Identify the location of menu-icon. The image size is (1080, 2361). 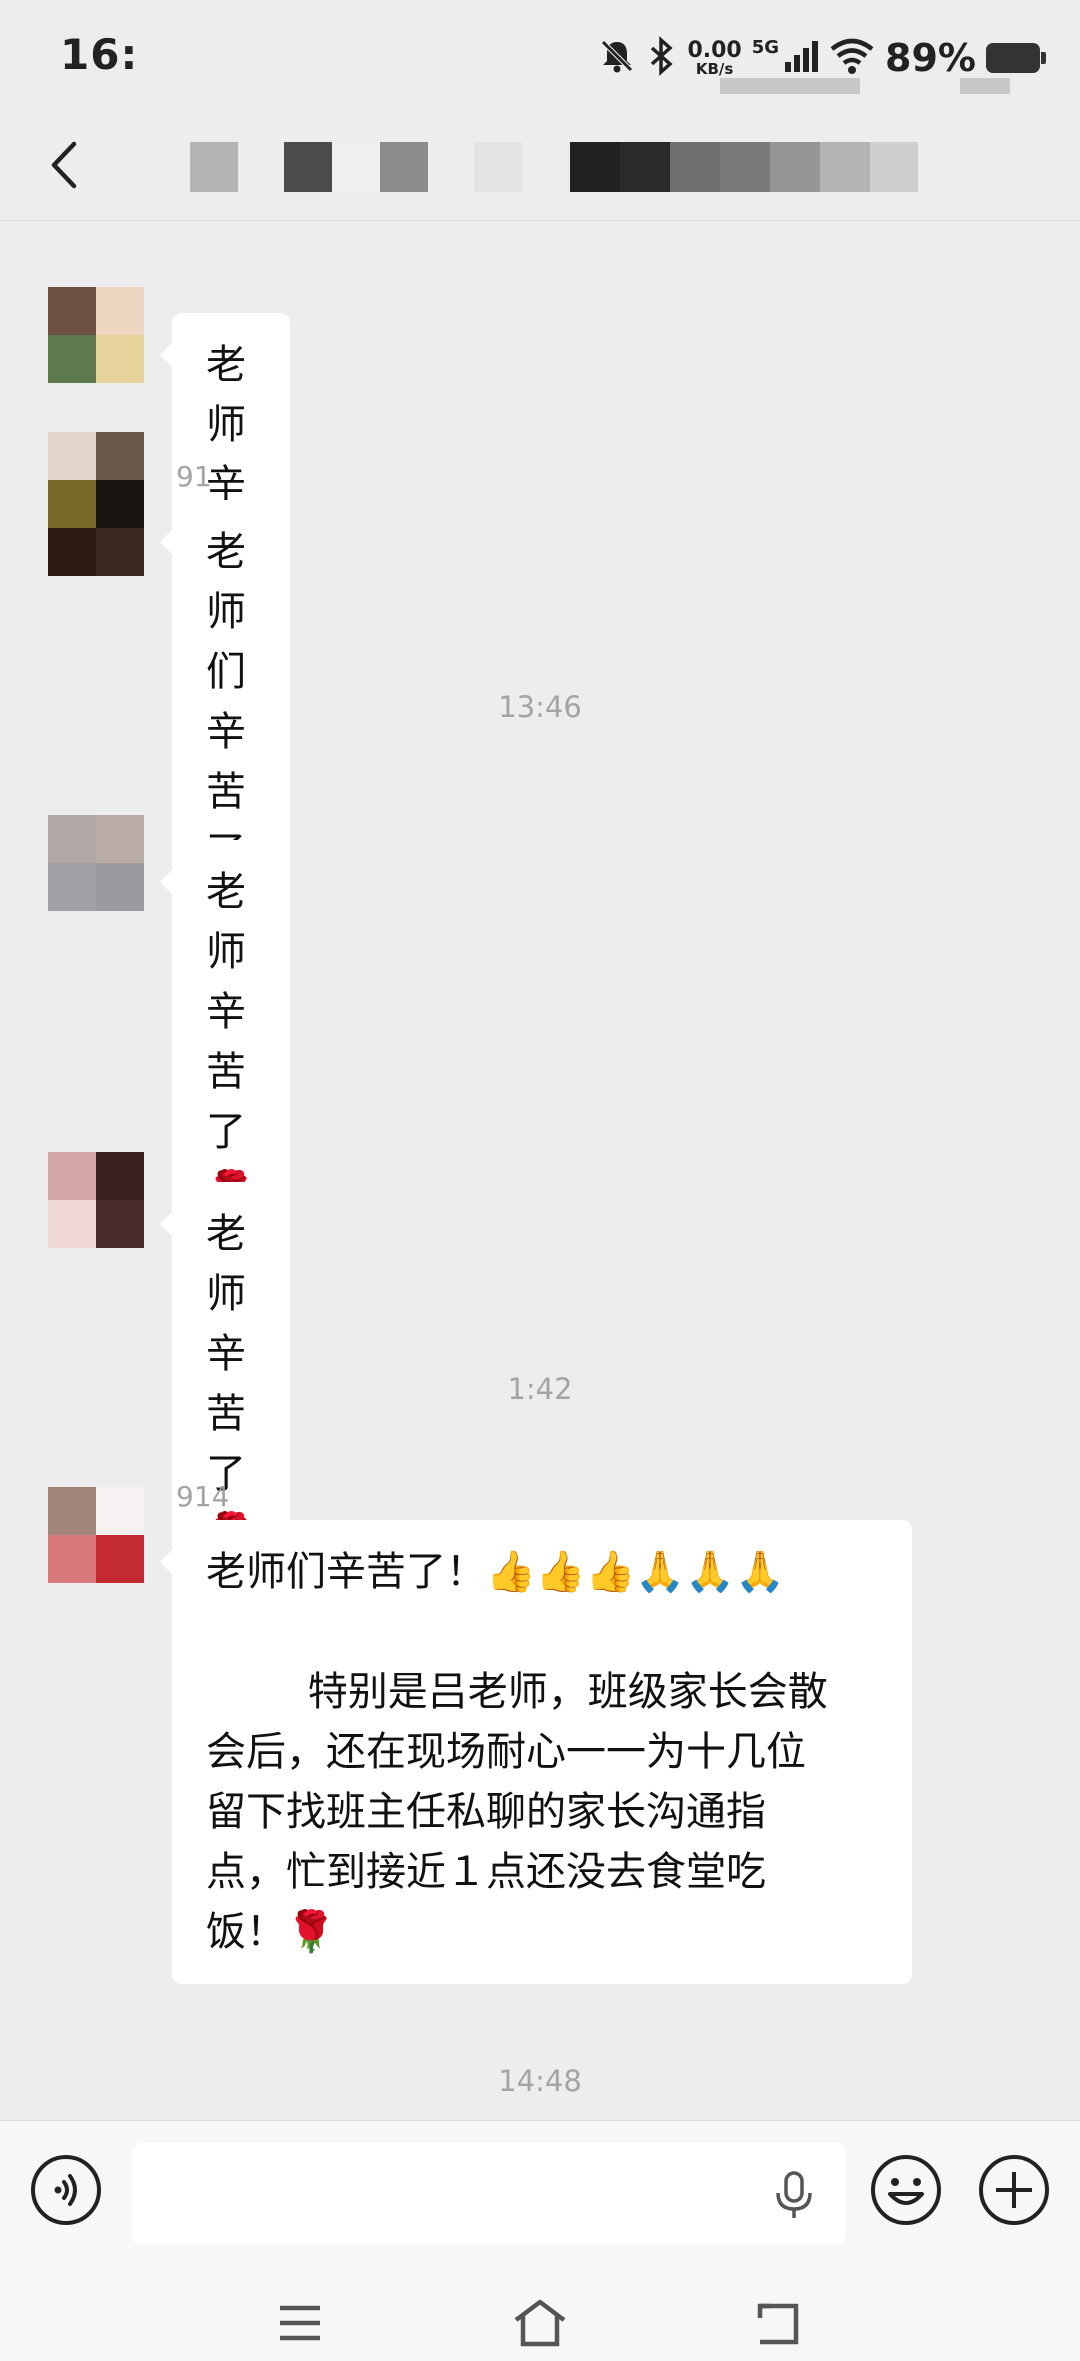
(300, 2323).